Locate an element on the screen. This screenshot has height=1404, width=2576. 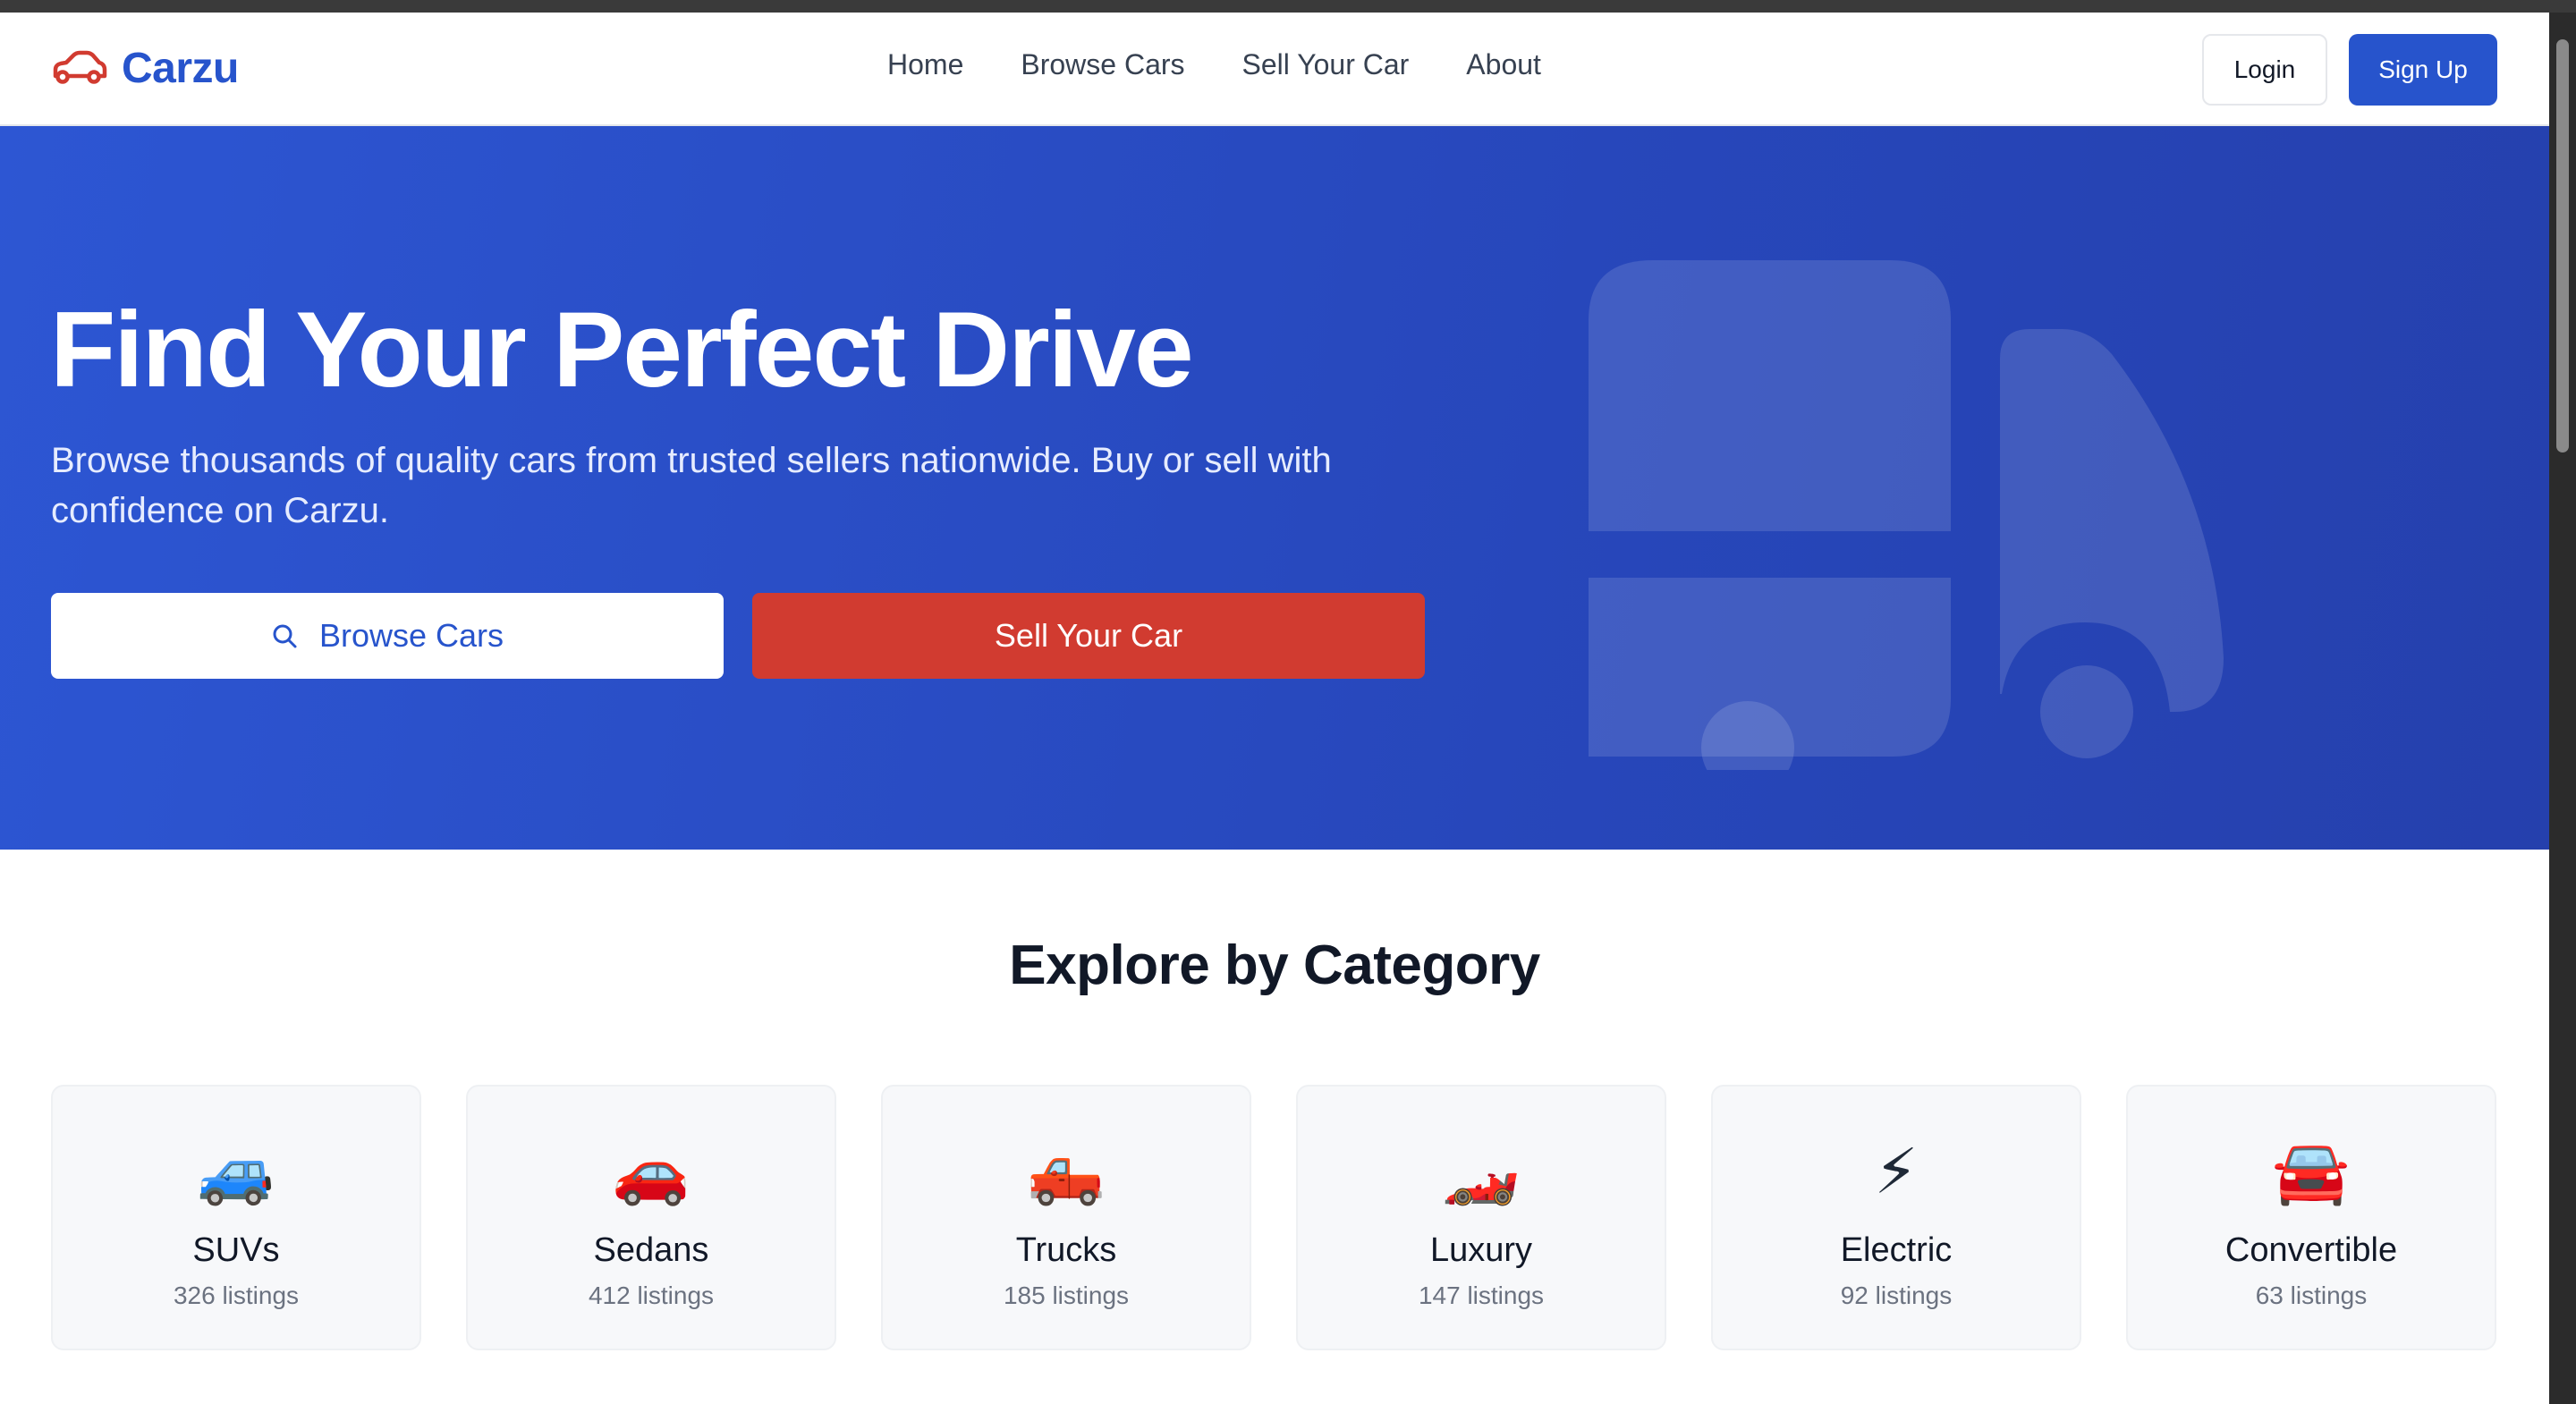
category-count: 326 listings is located at coordinates (236, 1295).